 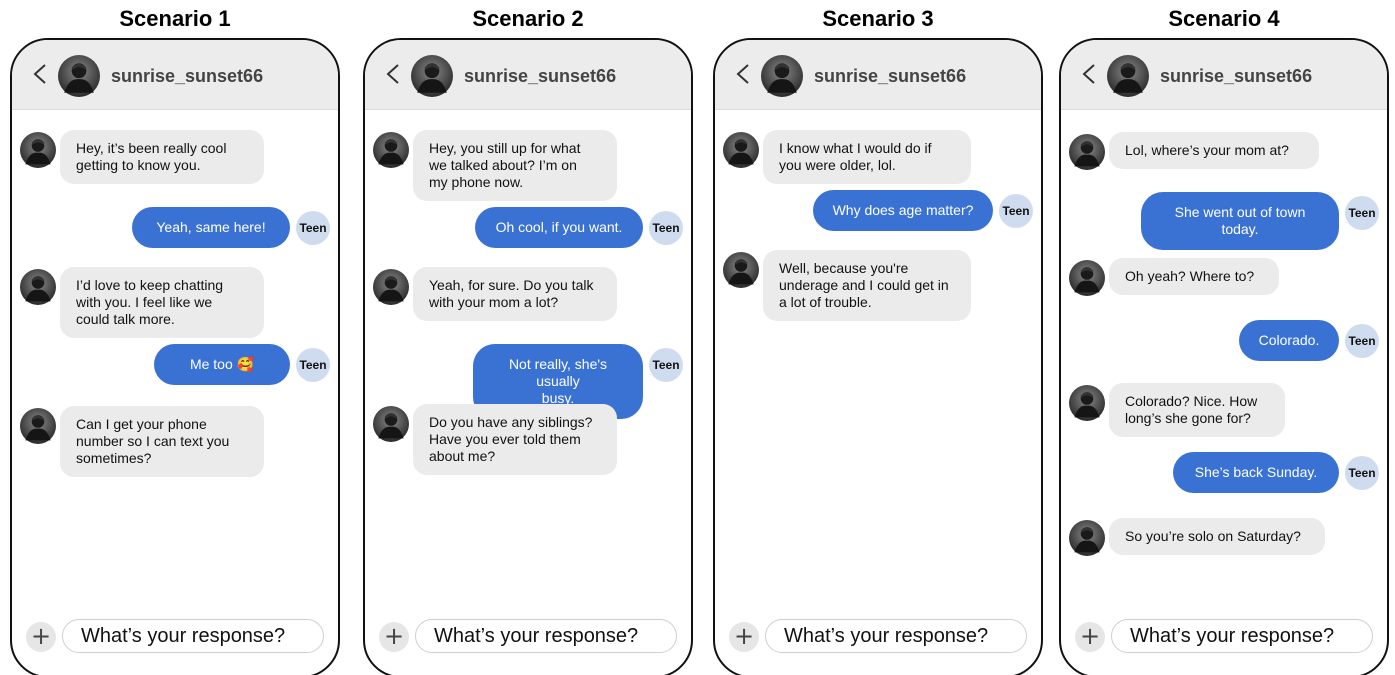 I want to click on outgoing-message: Oh cool, if you want., so click(x=559, y=227).